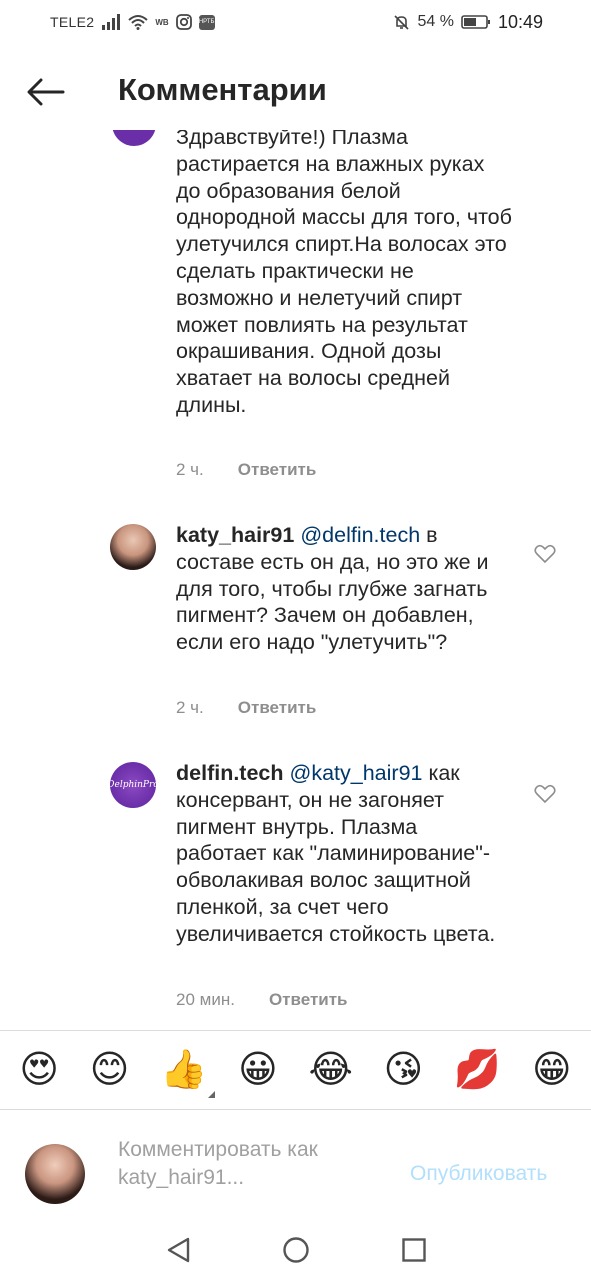 This screenshot has height=1280, width=591. What do you see at coordinates (184, 1070) in the screenshot?
I see `emoji-thumbs-up-glyph: 👍` at bounding box center [184, 1070].